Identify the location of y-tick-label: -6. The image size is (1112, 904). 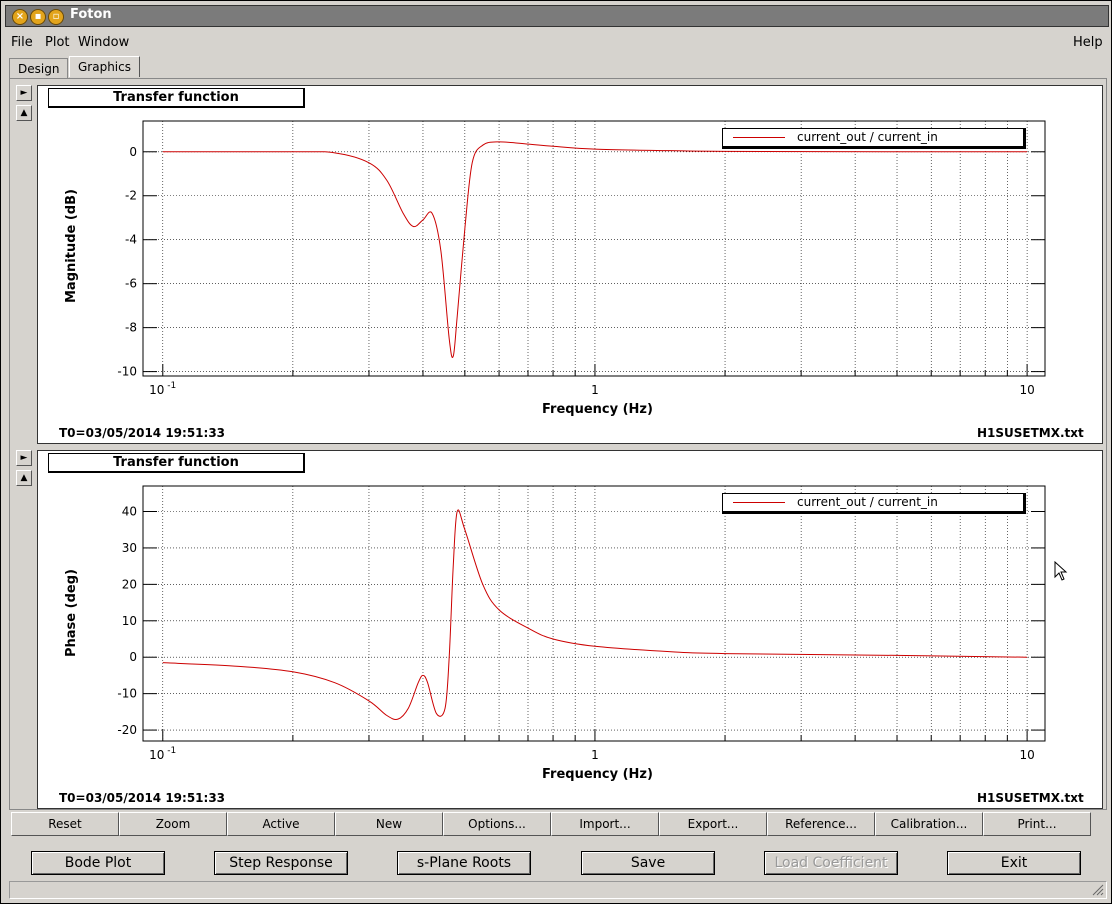
(131, 284).